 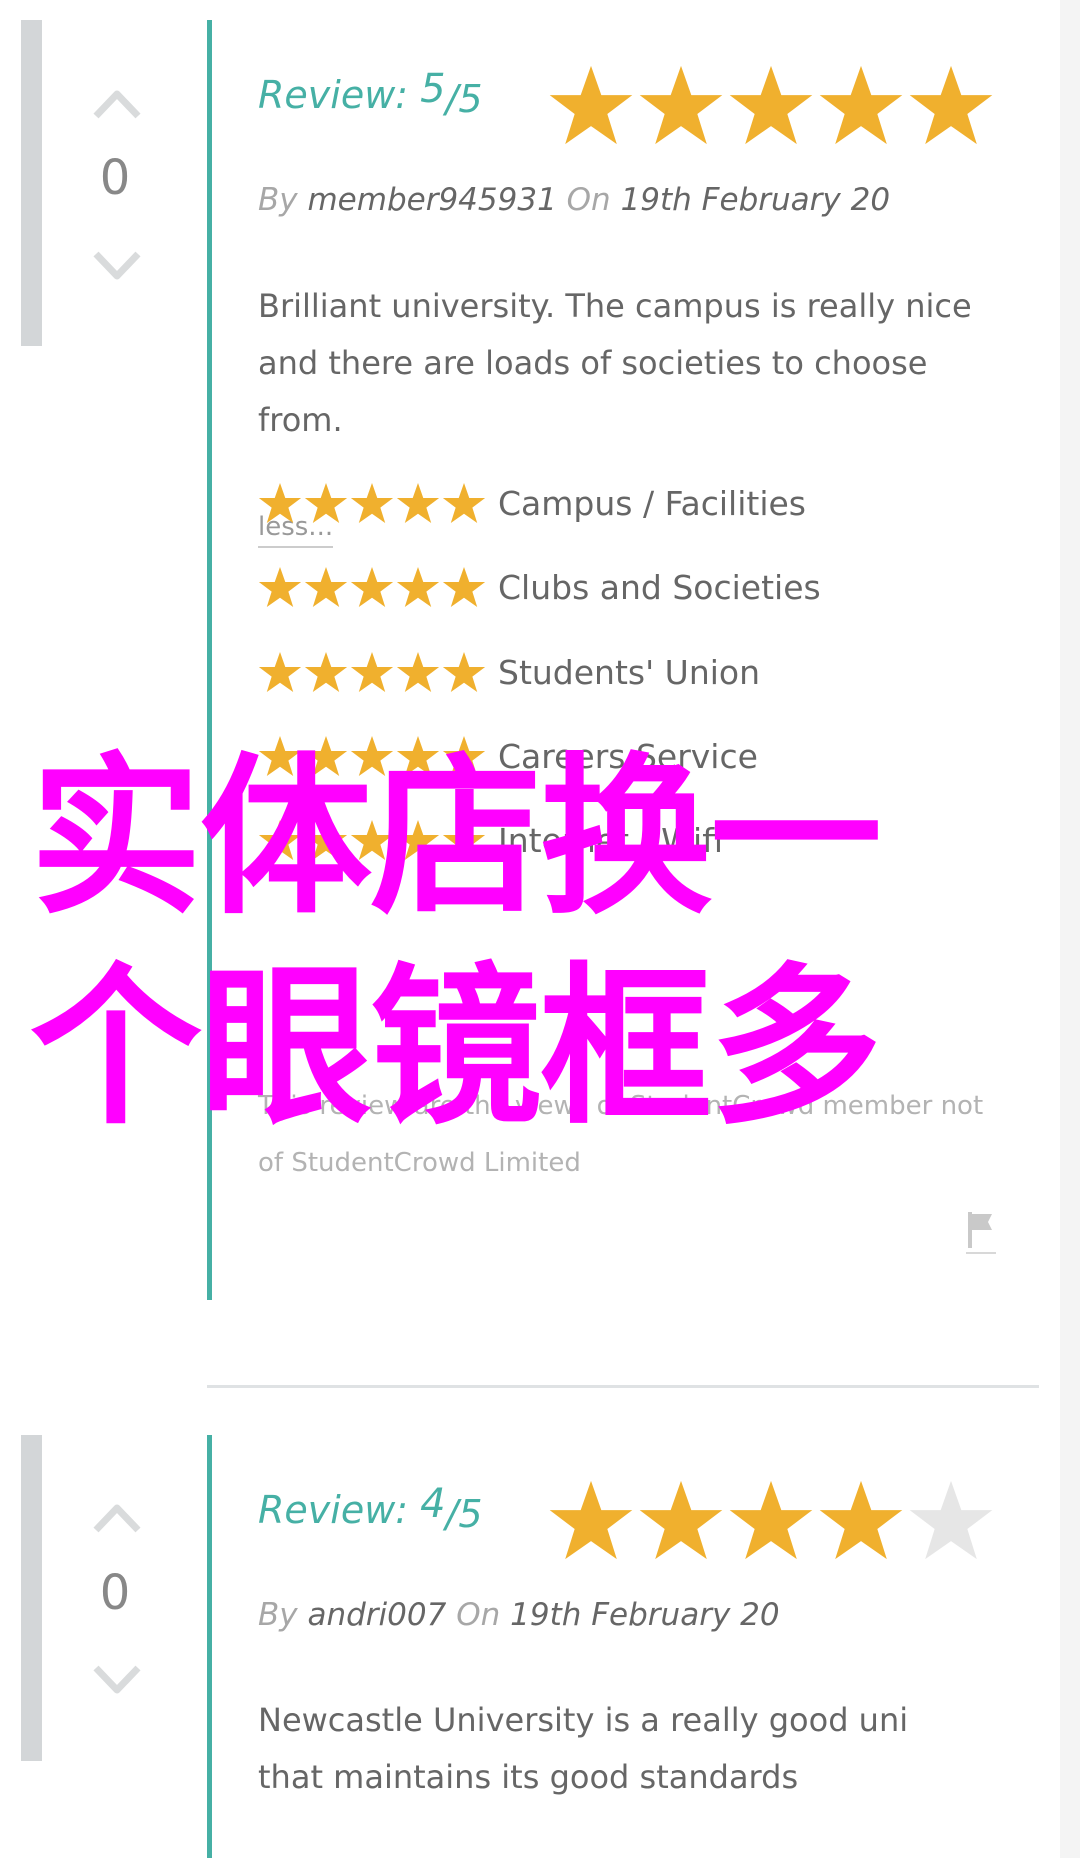 I want to click on review-score: 5, so click(x=433, y=89).